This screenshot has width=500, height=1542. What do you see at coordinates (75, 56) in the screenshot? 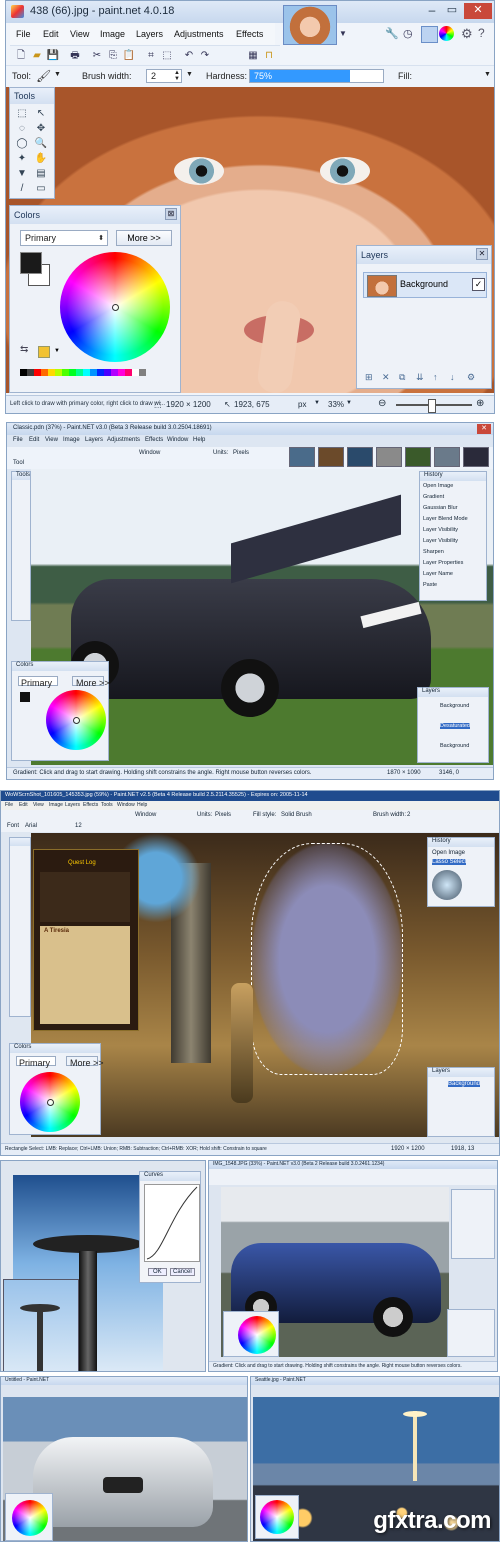
I see `print-icon: 🖶` at bounding box center [75, 56].